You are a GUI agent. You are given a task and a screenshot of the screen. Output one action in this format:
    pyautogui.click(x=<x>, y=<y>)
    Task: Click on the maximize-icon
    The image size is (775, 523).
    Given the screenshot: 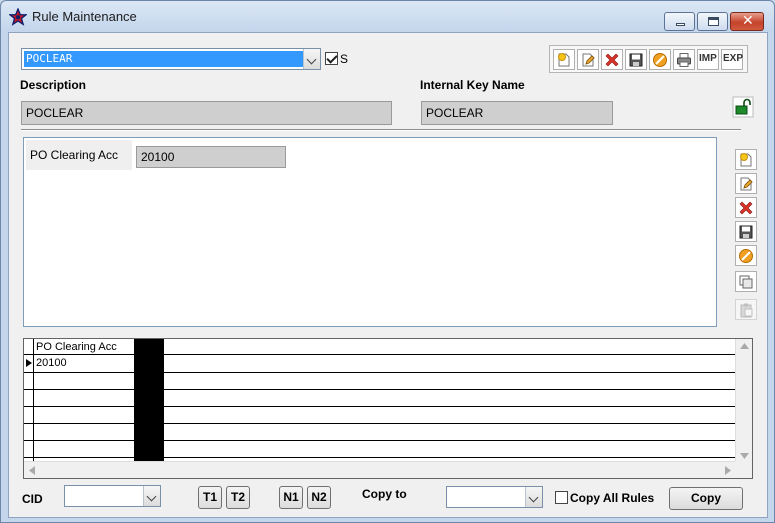 What is the action you would take?
    pyautogui.click(x=713, y=21)
    